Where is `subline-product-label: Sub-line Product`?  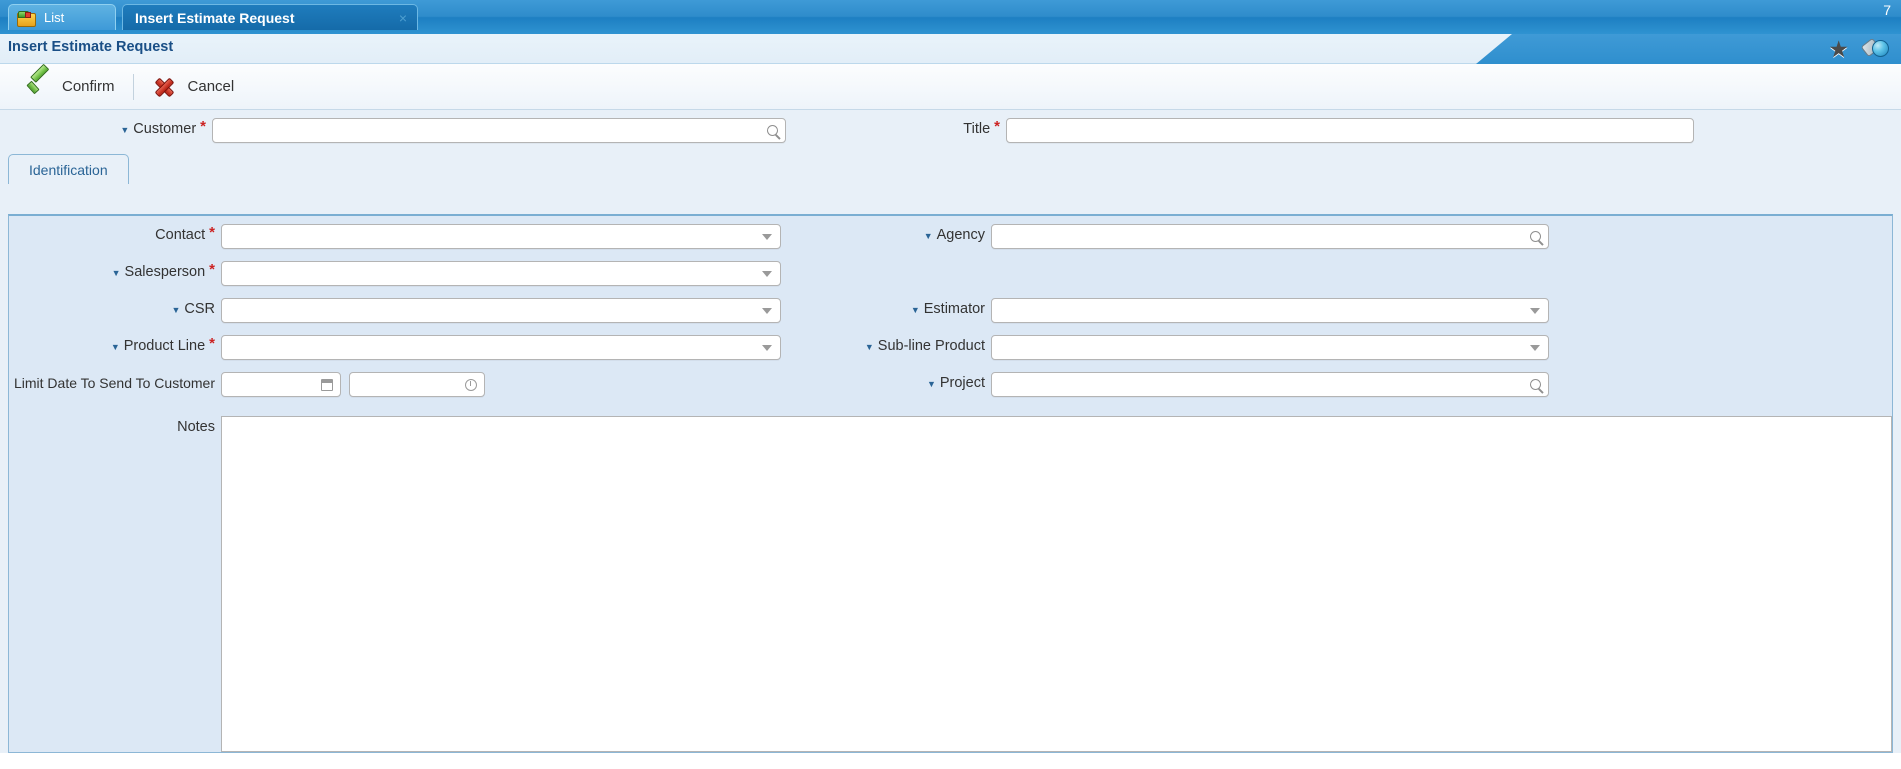
subline-product-label: Sub-line Product is located at coordinates (931, 346).